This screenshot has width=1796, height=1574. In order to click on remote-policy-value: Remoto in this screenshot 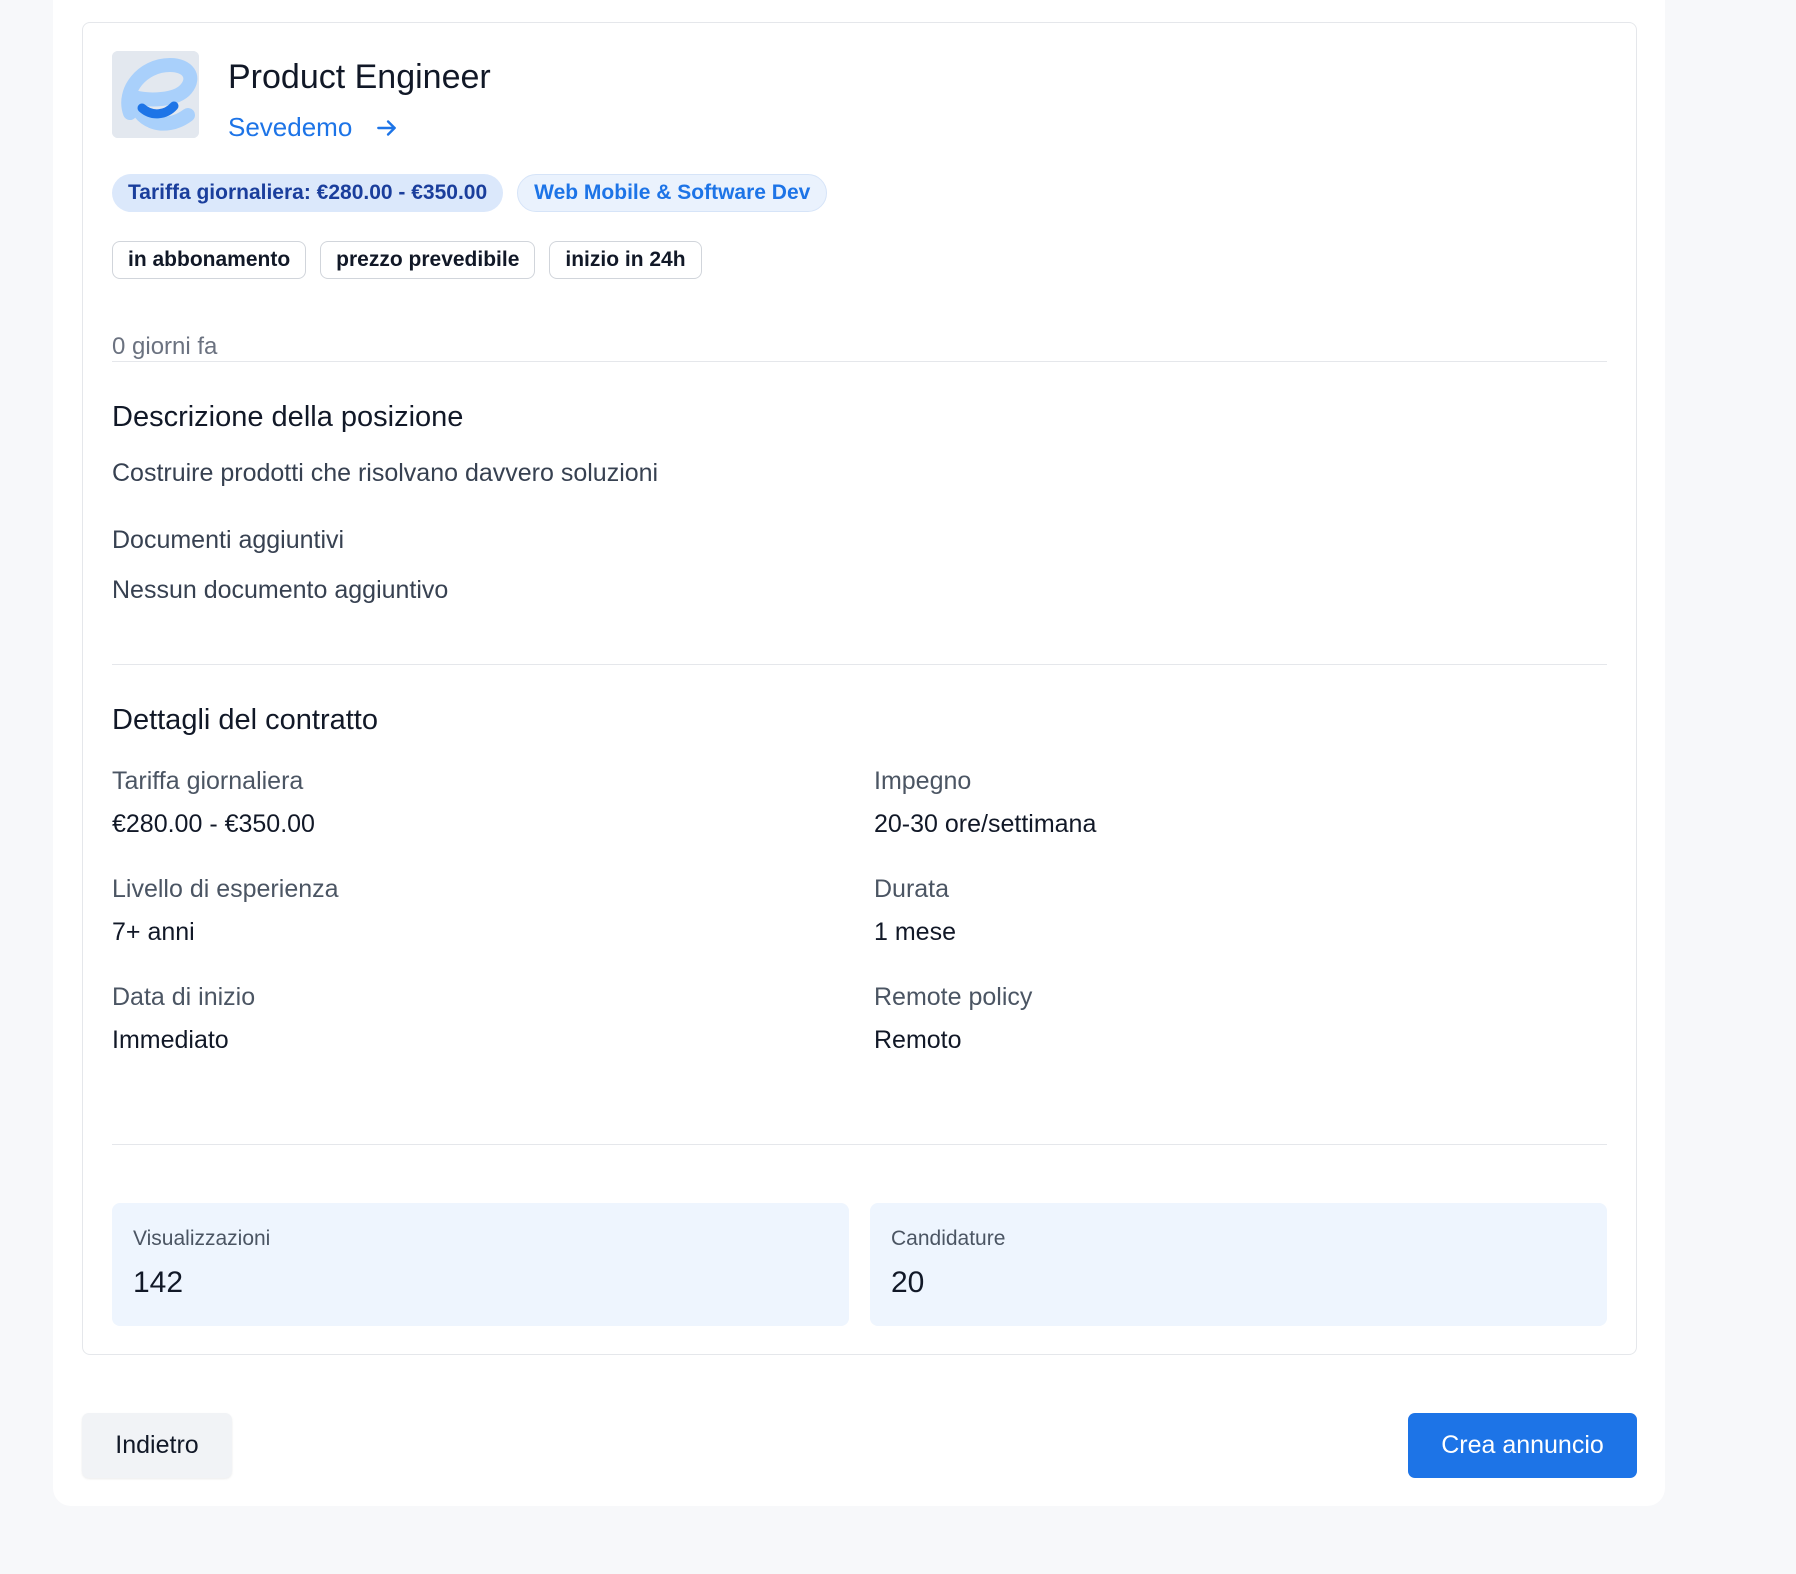, I will do `click(918, 1040)`.